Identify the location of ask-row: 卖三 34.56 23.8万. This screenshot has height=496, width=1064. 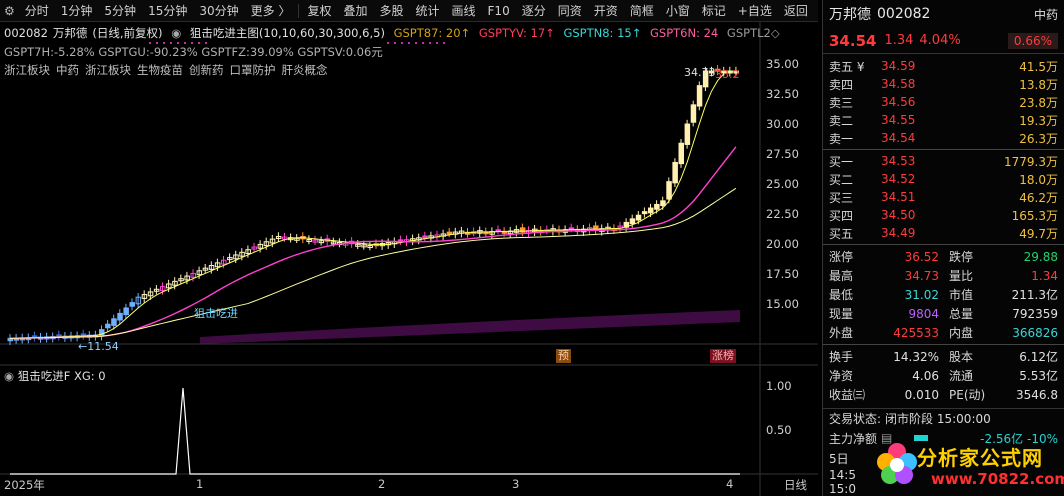
(943, 102).